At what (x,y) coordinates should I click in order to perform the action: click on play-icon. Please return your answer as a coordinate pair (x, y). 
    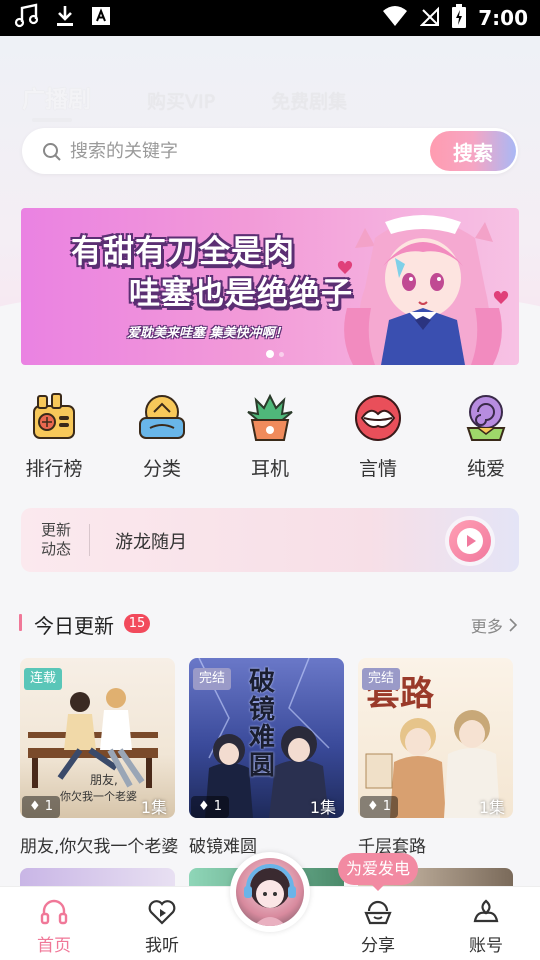
    Looking at the image, I should click on (470, 541).